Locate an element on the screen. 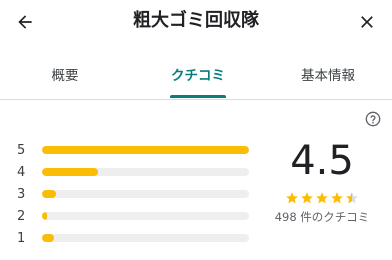 The width and height of the screenshot is (392, 260). rating-row: 4 is located at coordinates (130, 173).